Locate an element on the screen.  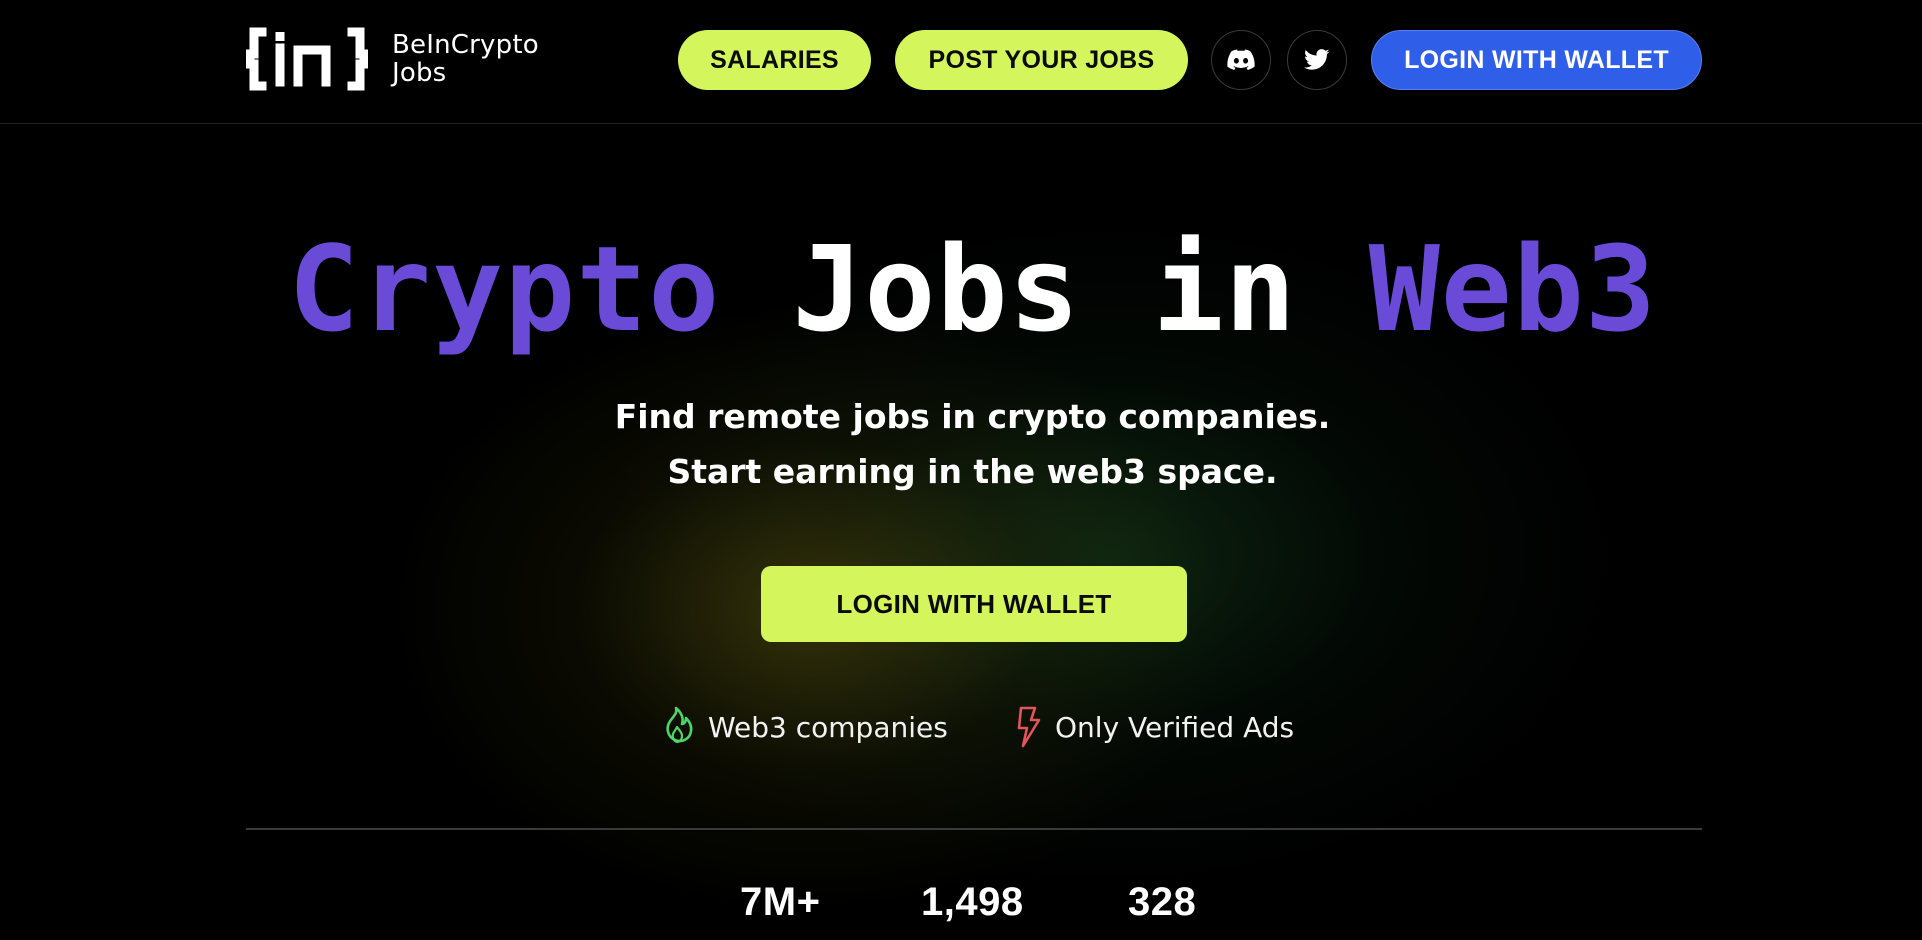
hero-subtitle-line1: Find remote jobs in crypto companies. is located at coordinates (972, 416).